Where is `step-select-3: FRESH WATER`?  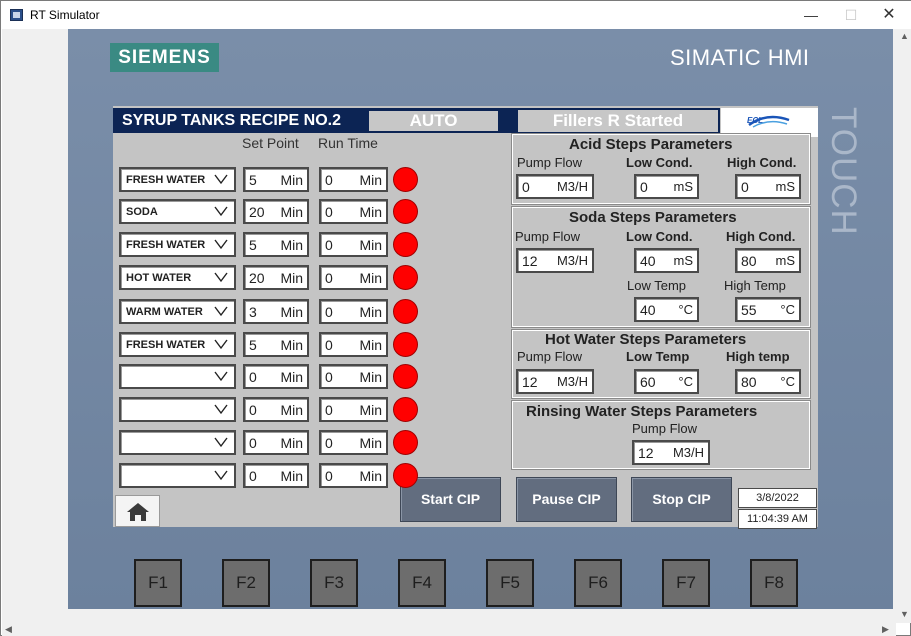
step-select-3: FRESH WATER is located at coordinates (177, 244).